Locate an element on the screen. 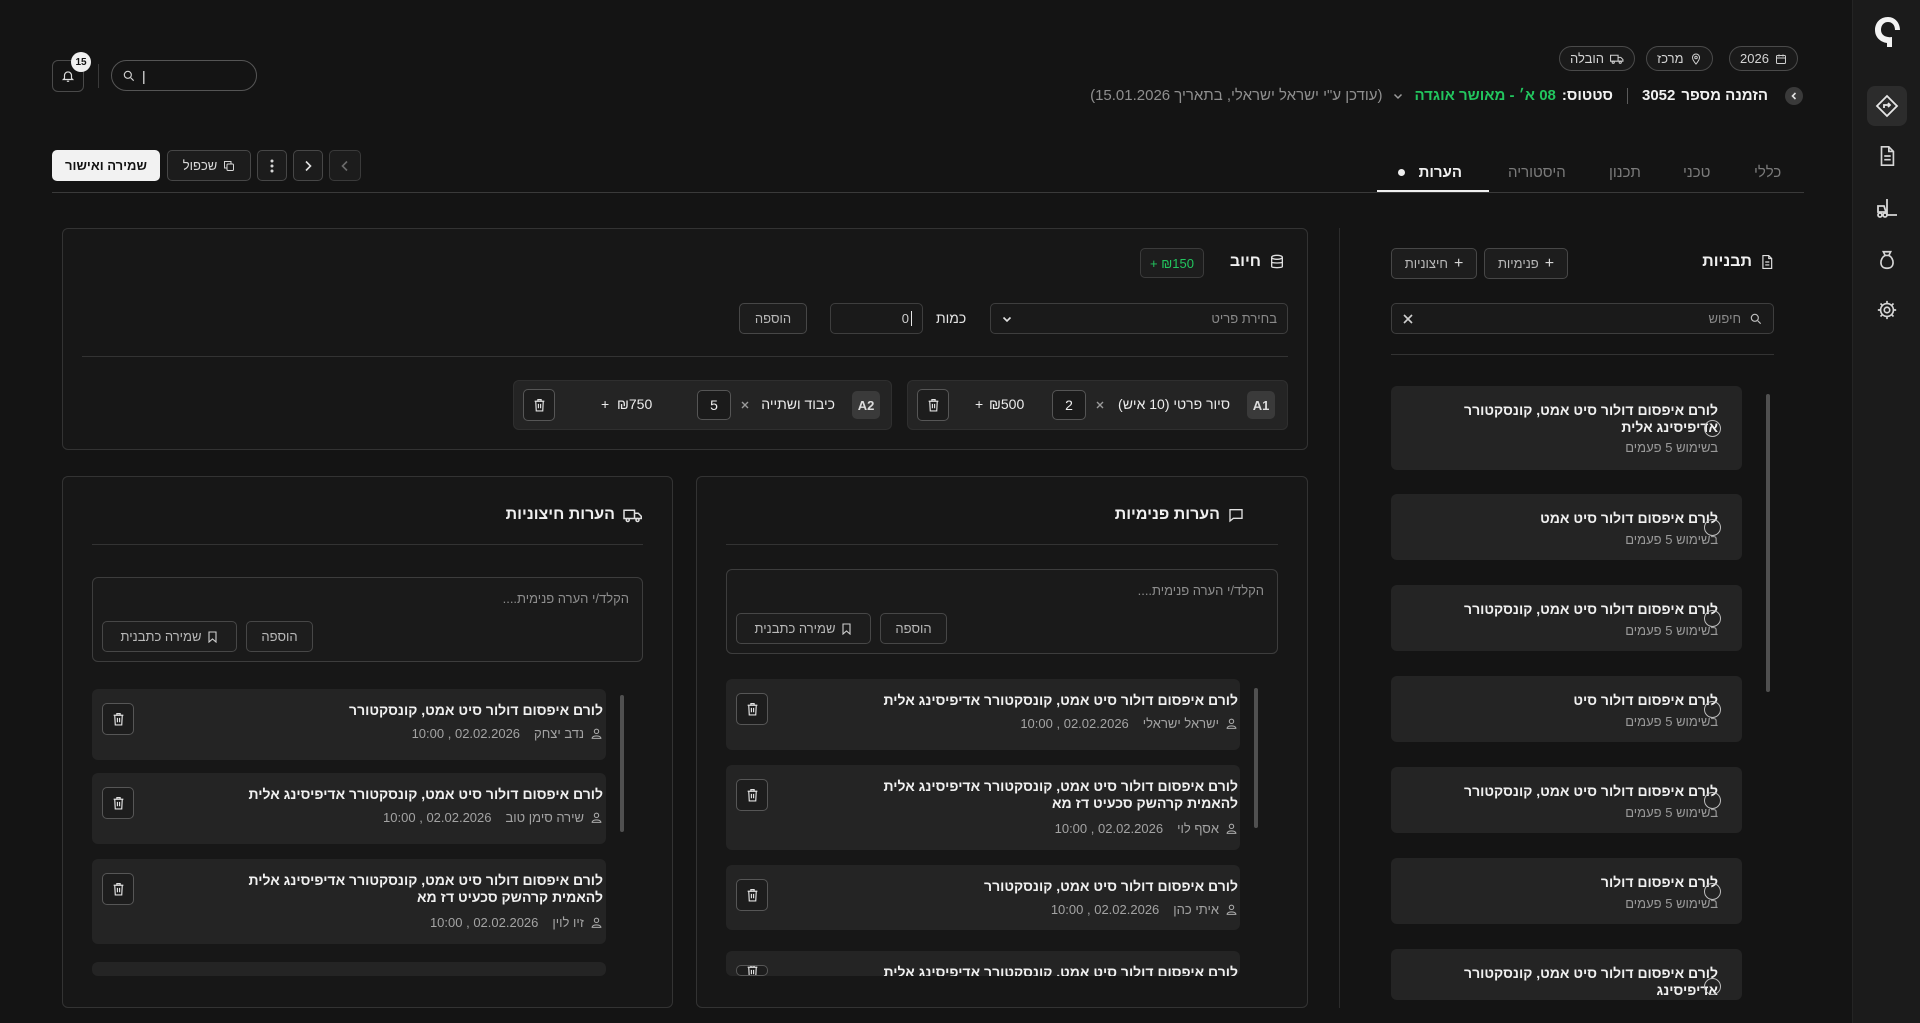 The width and height of the screenshot is (1920, 1023). app-logo-icon is located at coordinates (1888, 32).